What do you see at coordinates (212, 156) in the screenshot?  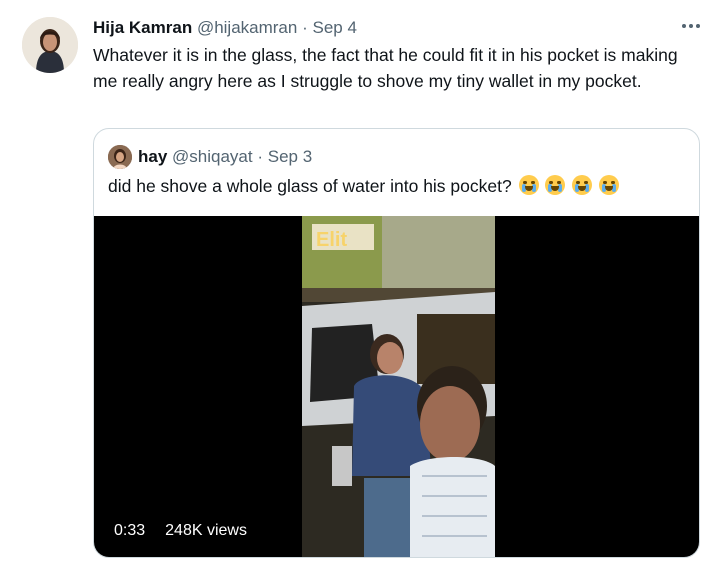 I see `quote-author-handle: @shiqayat` at bounding box center [212, 156].